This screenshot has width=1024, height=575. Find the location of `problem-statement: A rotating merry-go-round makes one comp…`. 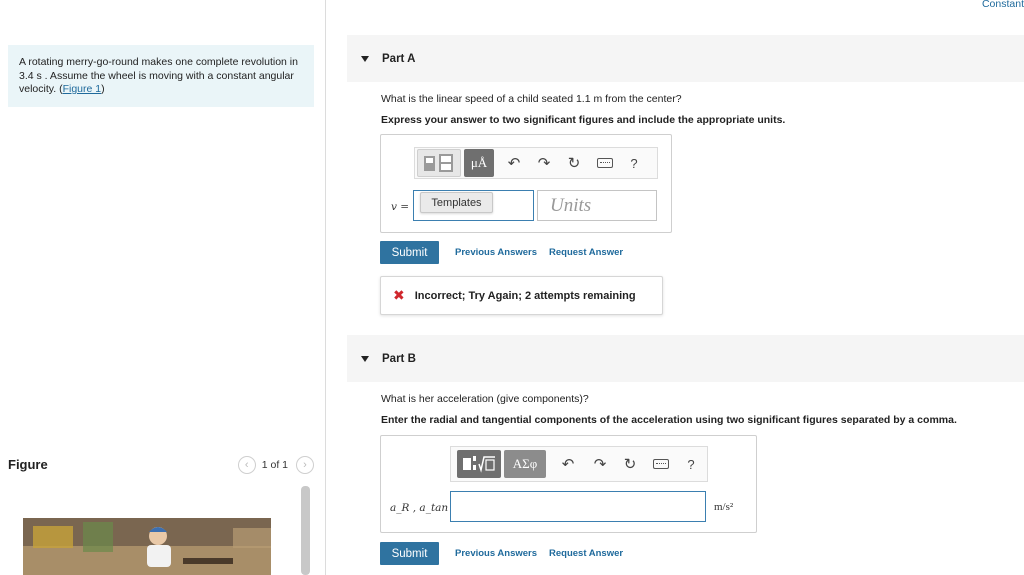

problem-statement: A rotating merry-go-round makes one comp… is located at coordinates (161, 76).